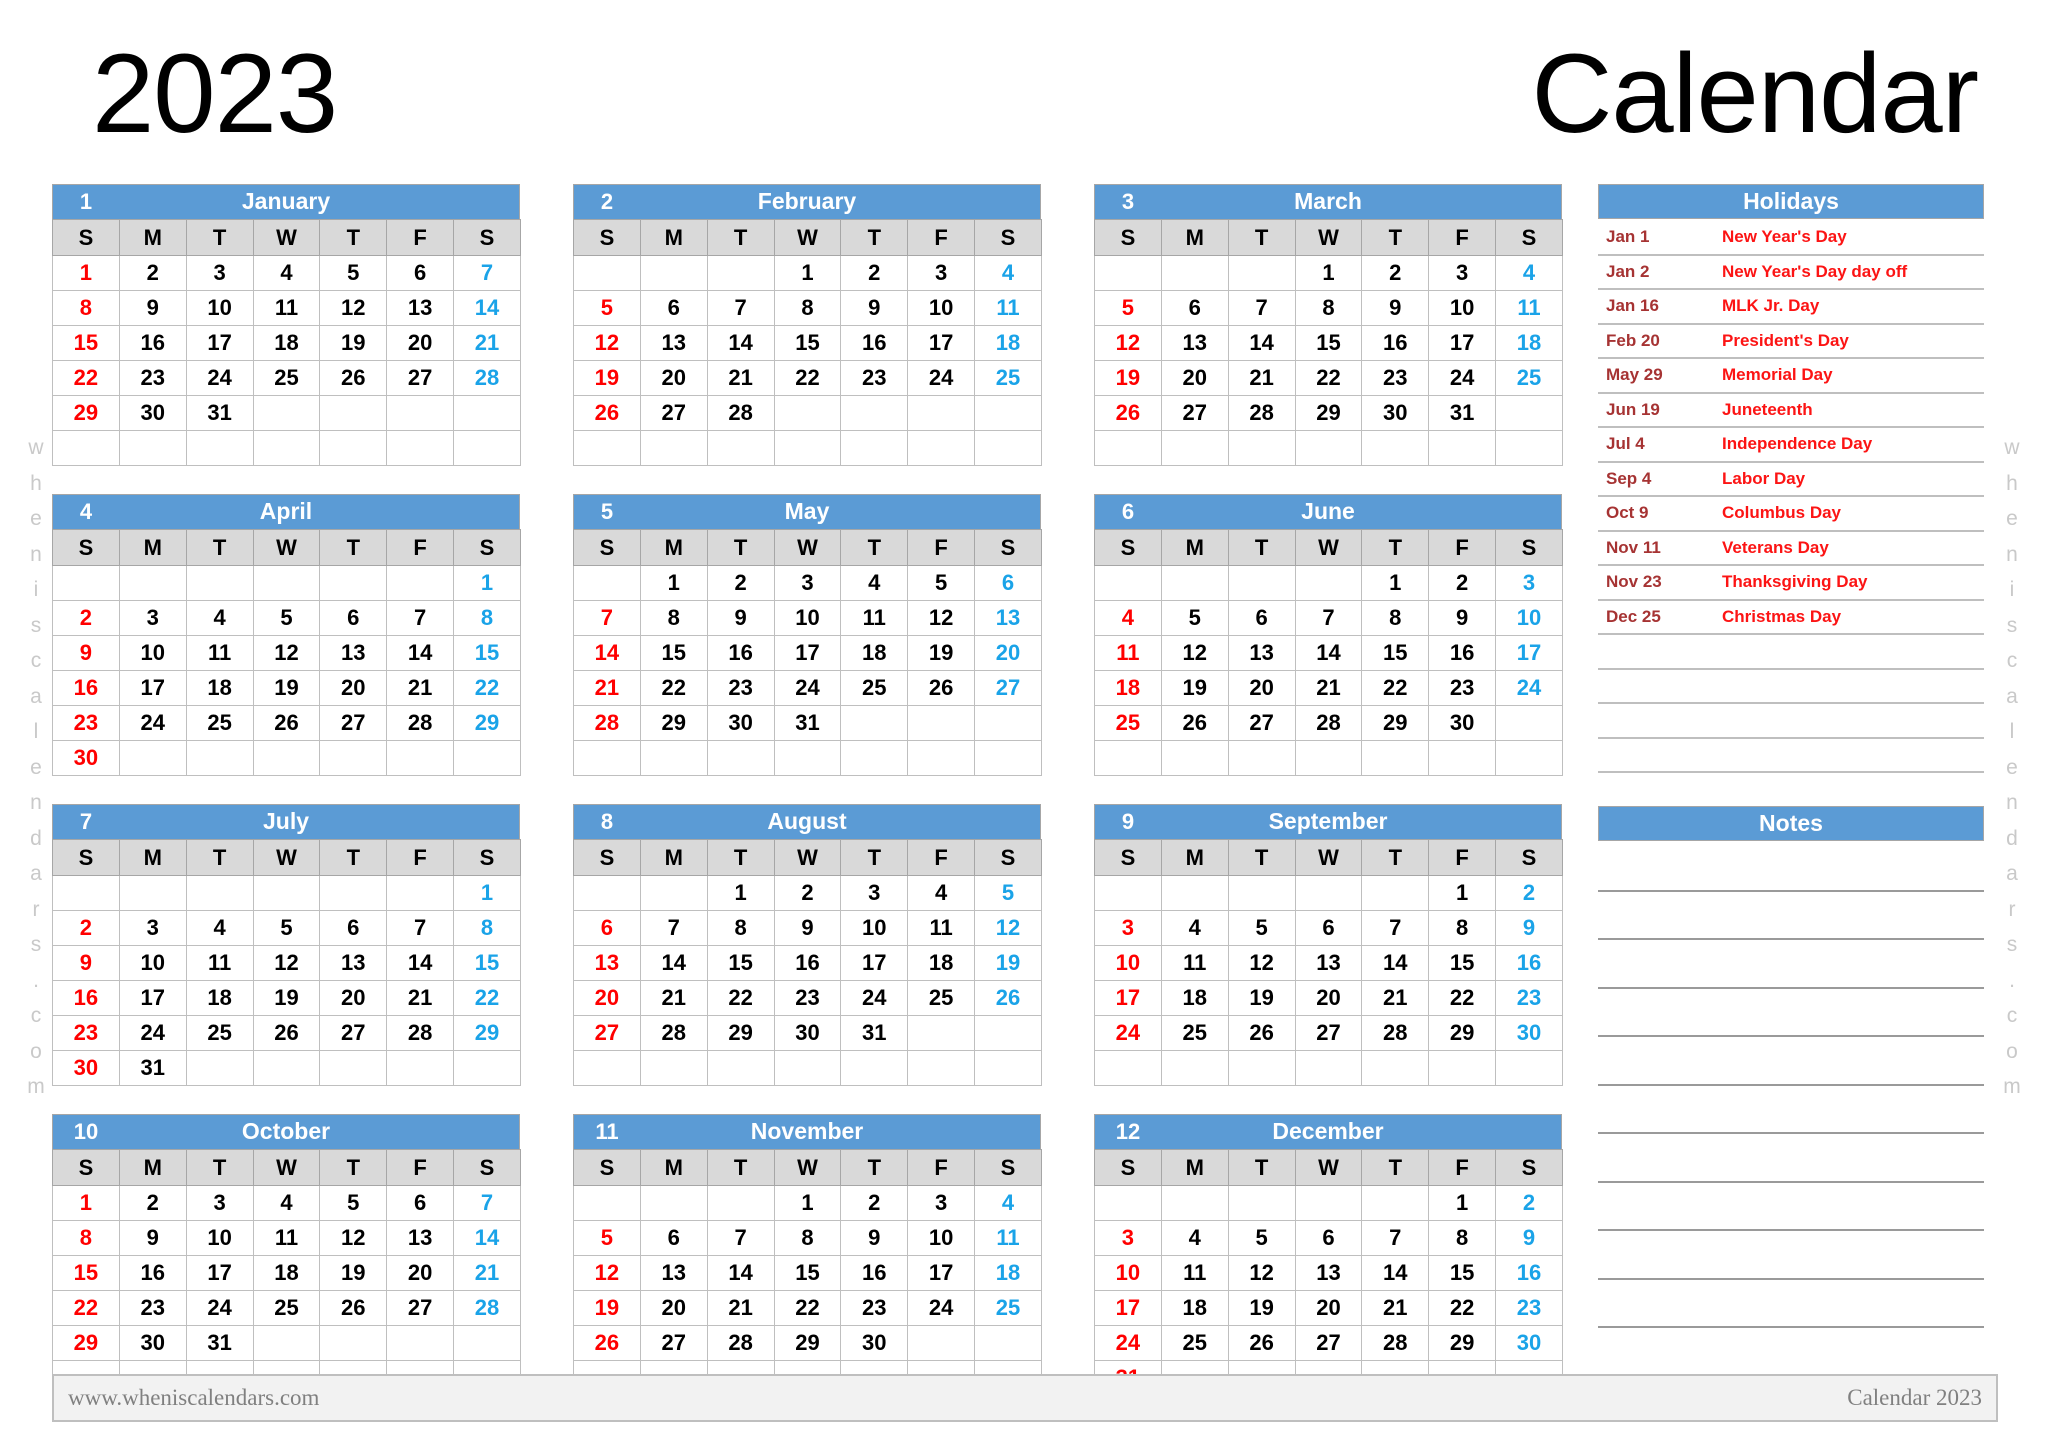  I want to click on day-cell: 6, so click(1008, 583).